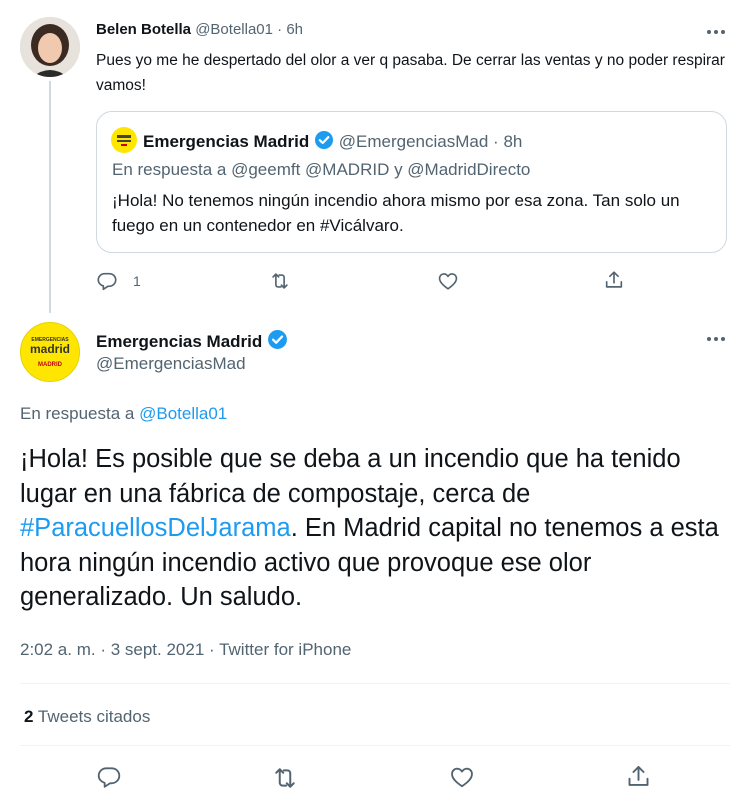 The width and height of the screenshot is (750, 805). What do you see at coordinates (381, 169) in the screenshot?
I see `reply-to: @geemft @MADRID y @MadridDirecto` at bounding box center [381, 169].